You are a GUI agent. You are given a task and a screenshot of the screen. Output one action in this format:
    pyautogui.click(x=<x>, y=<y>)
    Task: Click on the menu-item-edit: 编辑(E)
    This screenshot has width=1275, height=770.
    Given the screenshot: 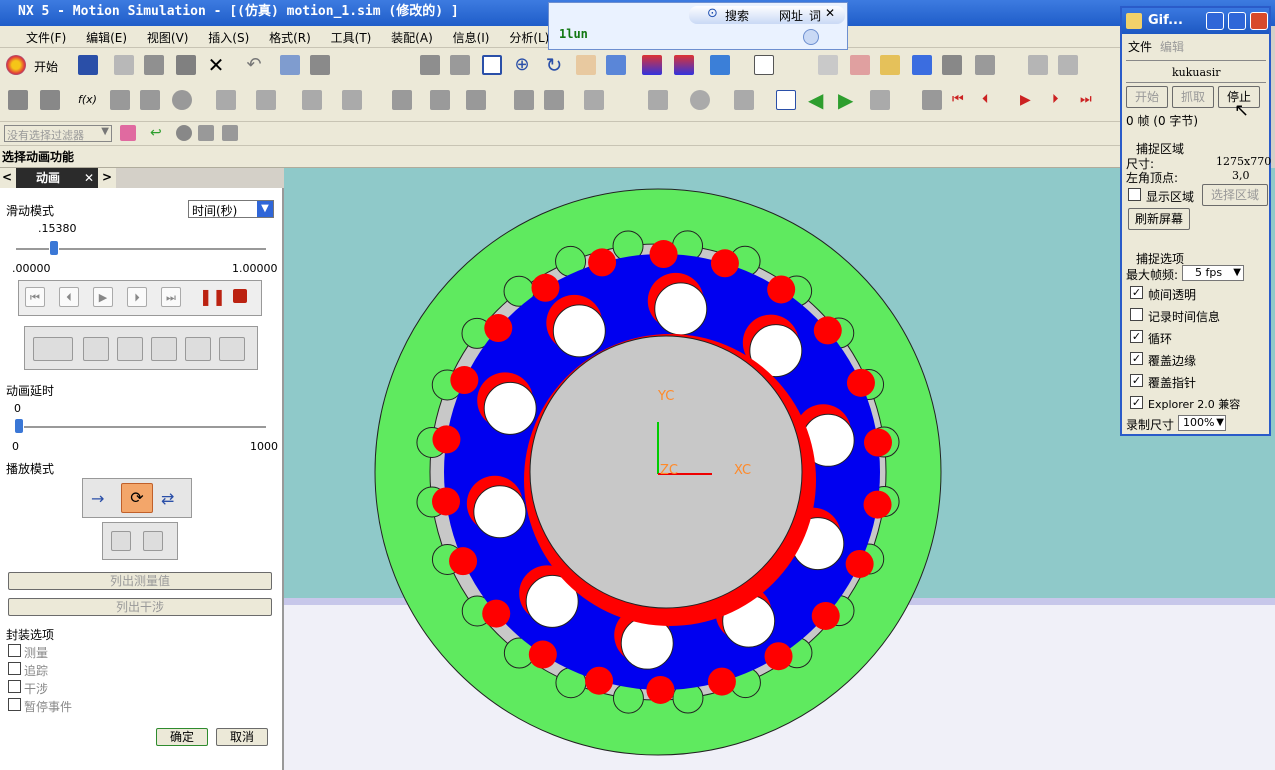 What is the action you would take?
    pyautogui.click(x=108, y=36)
    